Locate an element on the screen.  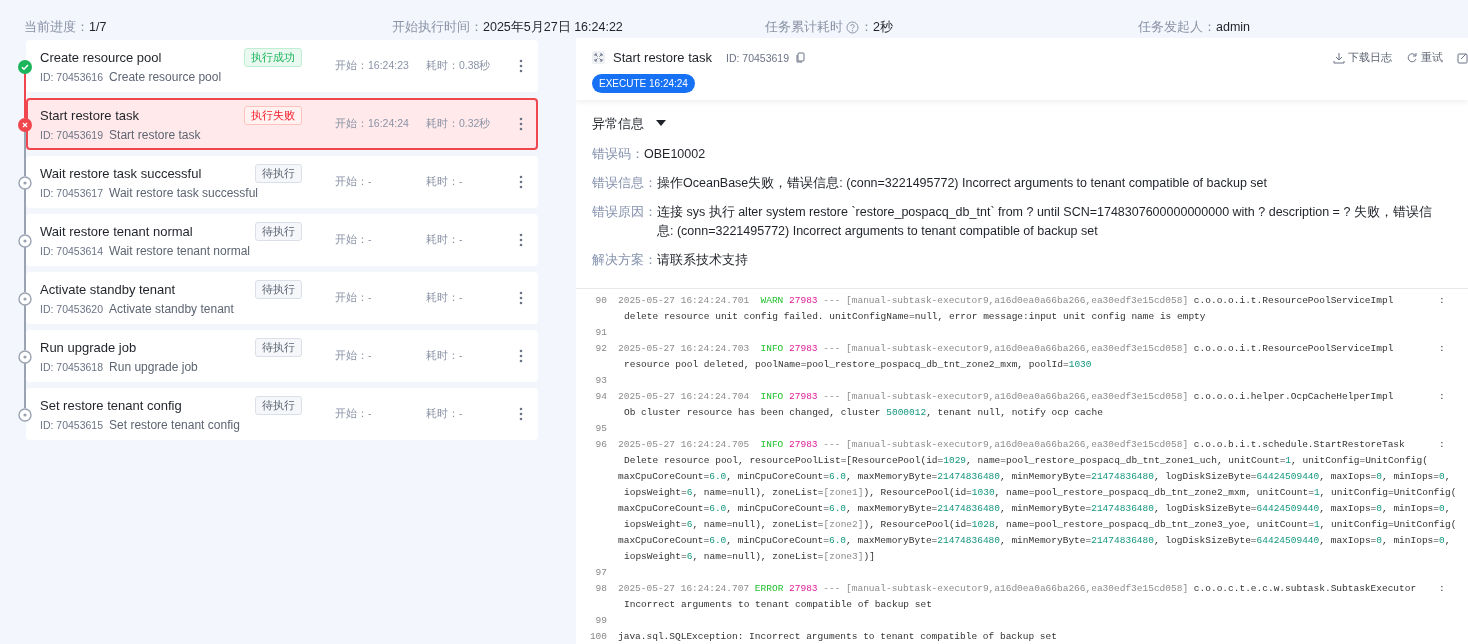
step-id: ID: 70453619 is located at coordinates (72, 135).